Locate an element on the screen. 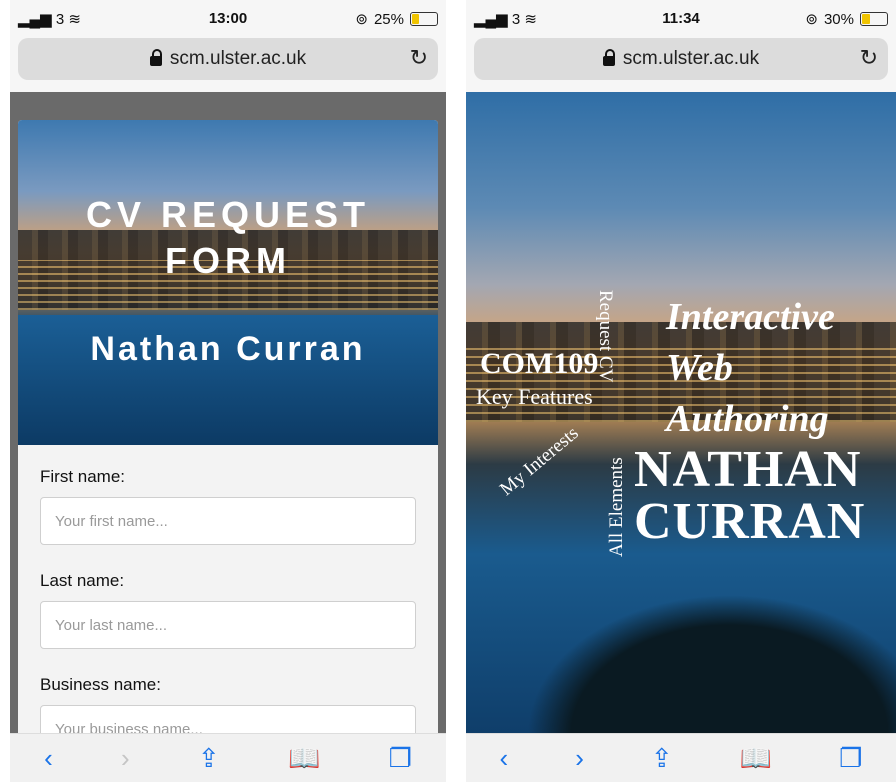 Image resolution: width=896 pixels, height=782 pixels. status-bar: ▂▄▆ 3 ≋ 11:34 ⊚ 30% is located at coordinates (681, 17).